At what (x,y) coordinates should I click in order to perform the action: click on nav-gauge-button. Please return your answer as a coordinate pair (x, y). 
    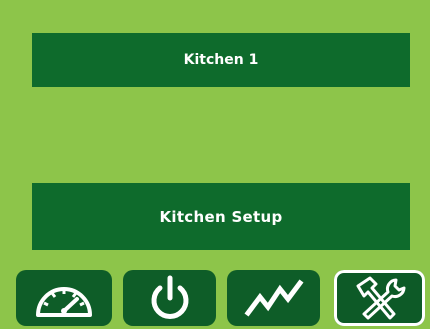
    Looking at the image, I should click on (64, 298).